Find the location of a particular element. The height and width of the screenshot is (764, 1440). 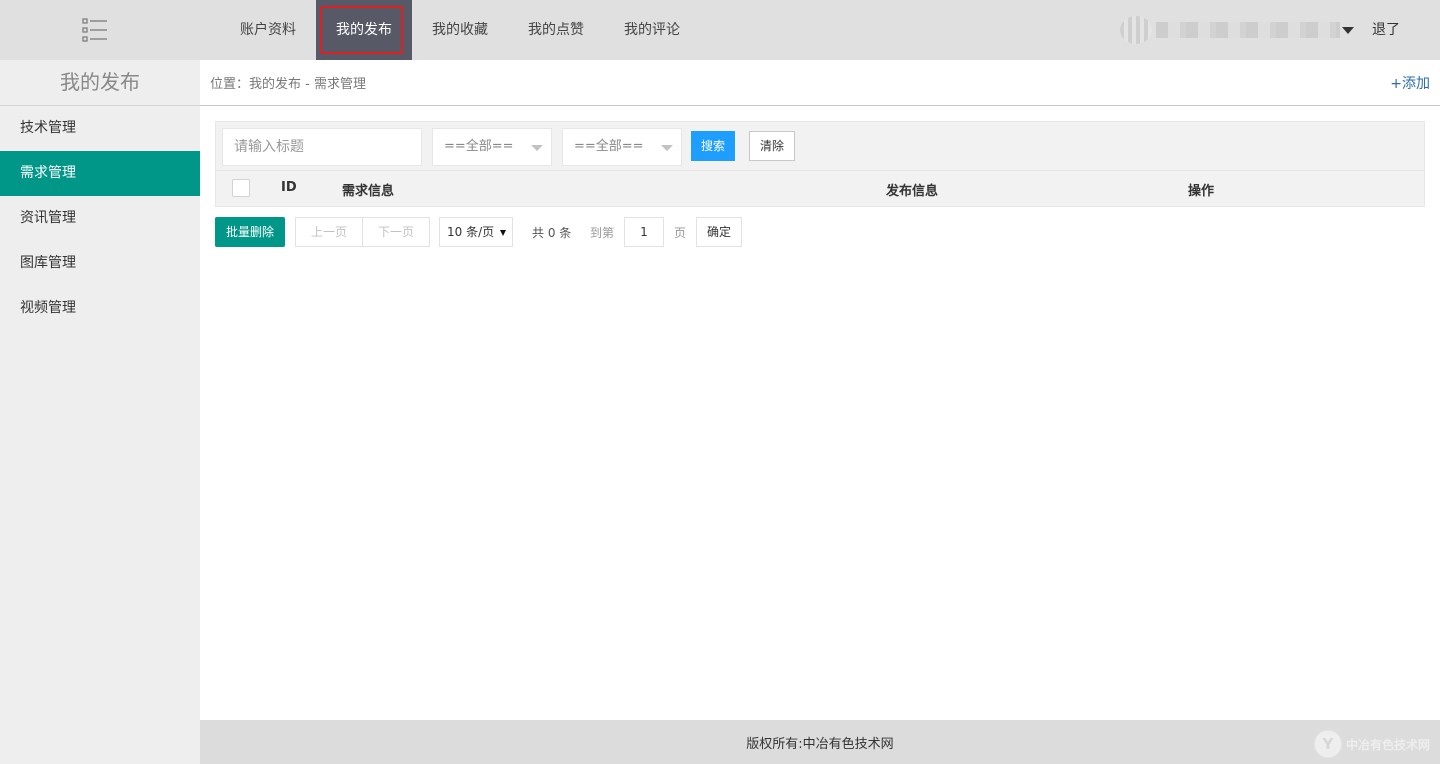

nav-my-likes: 我的点赞 is located at coordinates (556, 30).